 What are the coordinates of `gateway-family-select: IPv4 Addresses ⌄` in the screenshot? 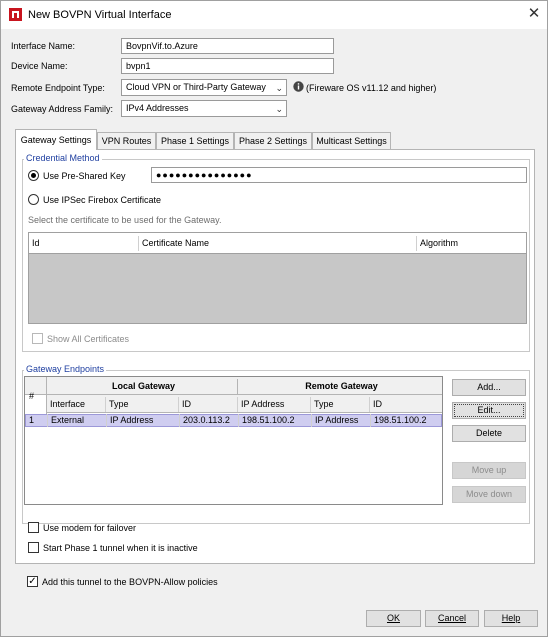 It's located at (204, 108).